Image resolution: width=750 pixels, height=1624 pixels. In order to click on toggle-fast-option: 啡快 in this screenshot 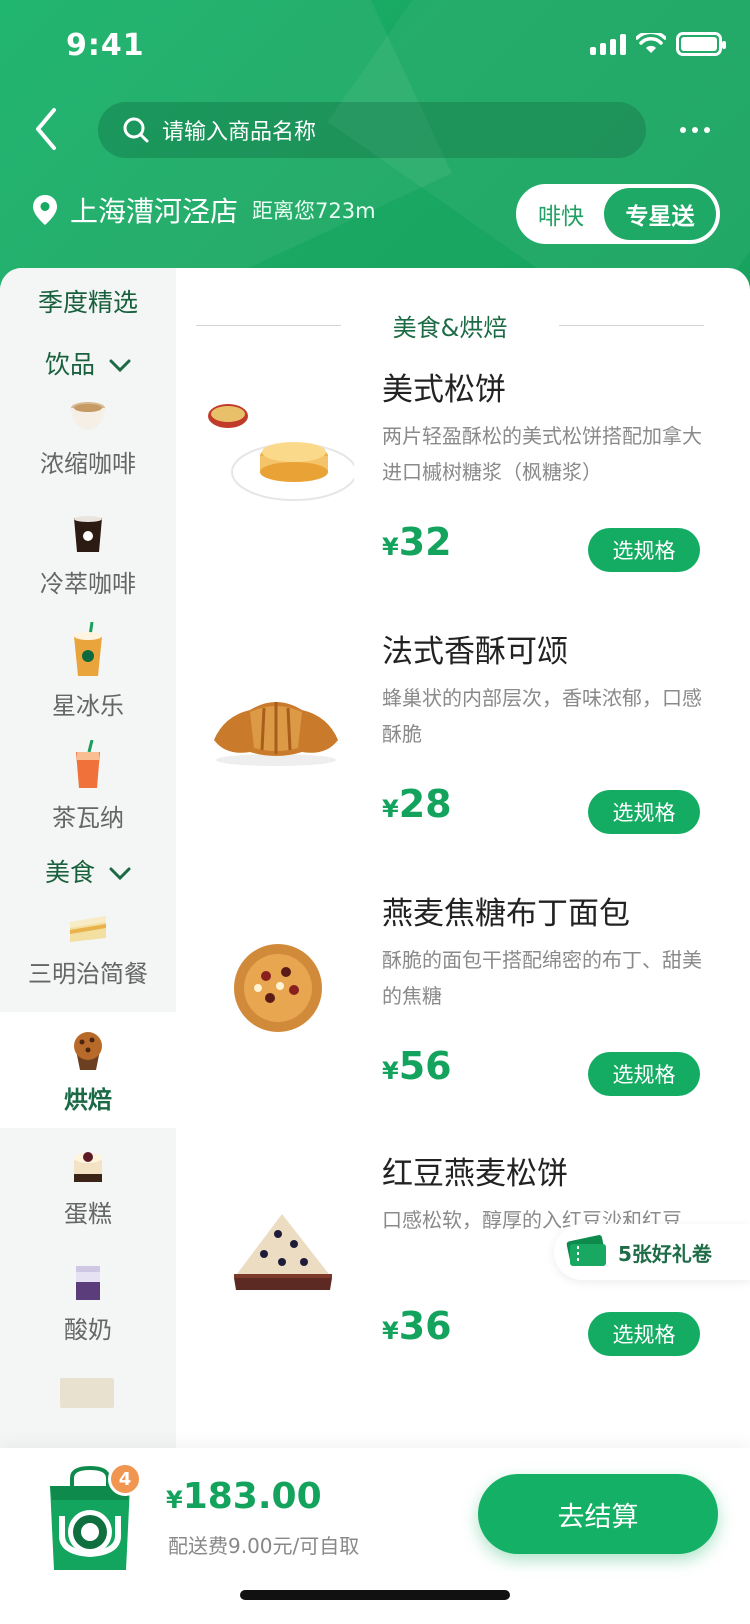, I will do `click(561, 214)`.